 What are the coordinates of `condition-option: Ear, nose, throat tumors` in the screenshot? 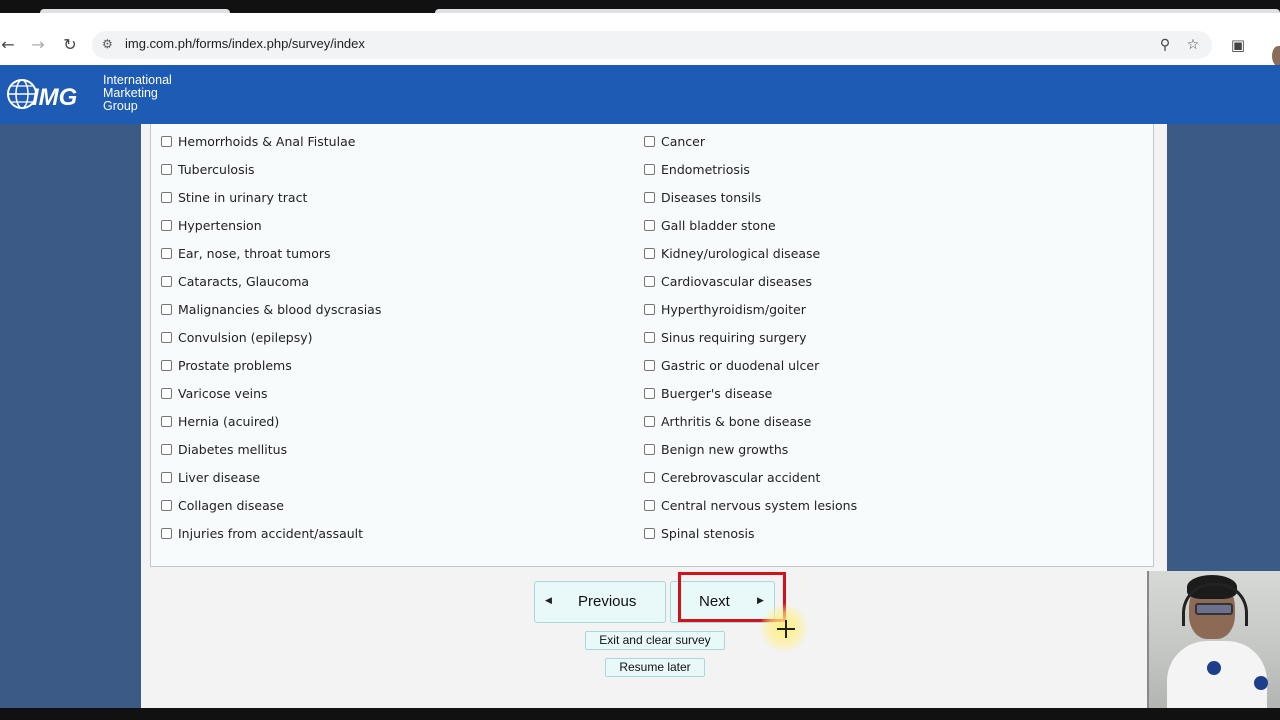 It's located at (246, 253).